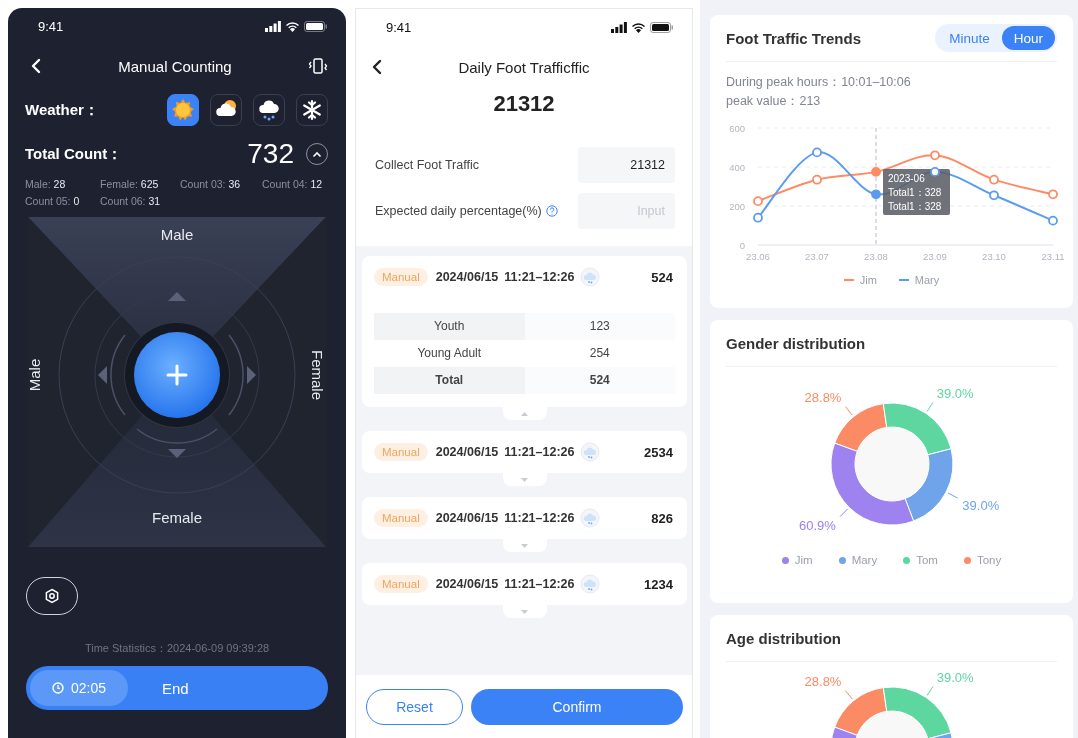 This screenshot has height=738, width=1078. What do you see at coordinates (52, 596) in the screenshot?
I see `hexagon-icon` at bounding box center [52, 596].